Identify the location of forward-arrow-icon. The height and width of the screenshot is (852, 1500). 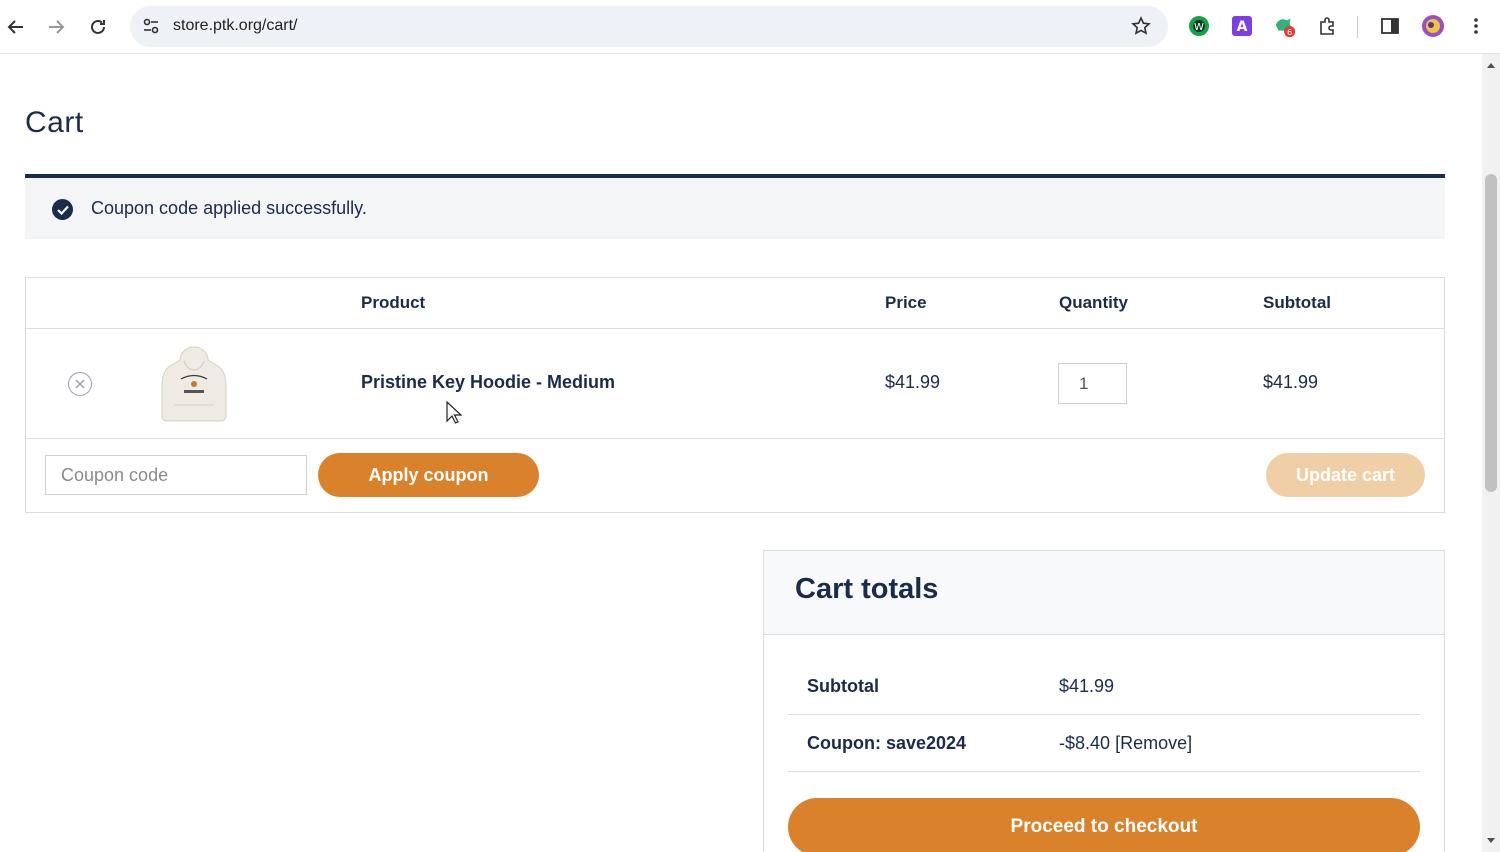
(57, 27).